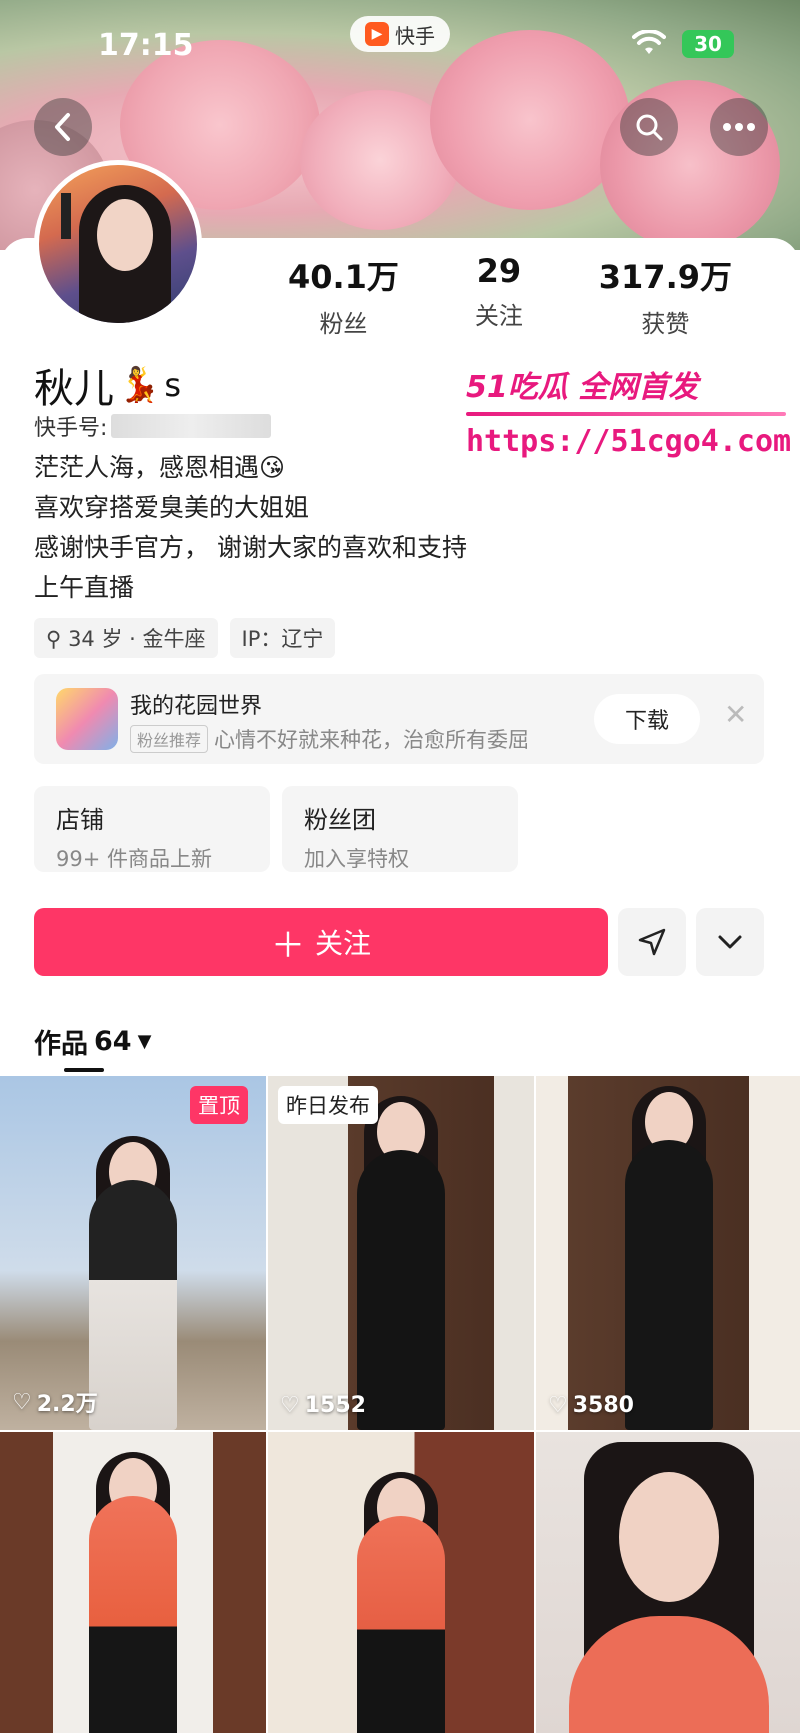 Image resolution: width=800 pixels, height=1733 pixels. What do you see at coordinates (87, 719) in the screenshot?
I see `game-app-icon` at bounding box center [87, 719].